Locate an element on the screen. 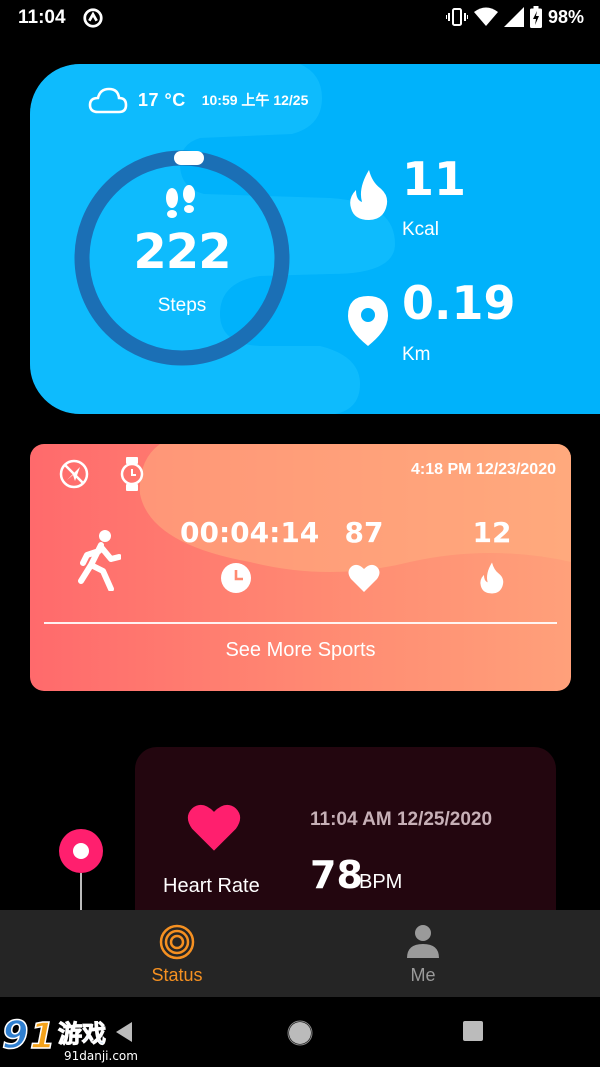  status-right: 98% is located at coordinates (514, 17).